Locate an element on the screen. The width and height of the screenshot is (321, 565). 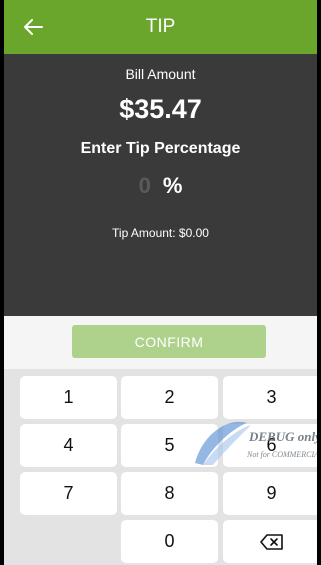
bill-amount-label: Bill Amount is located at coordinates (160, 74).